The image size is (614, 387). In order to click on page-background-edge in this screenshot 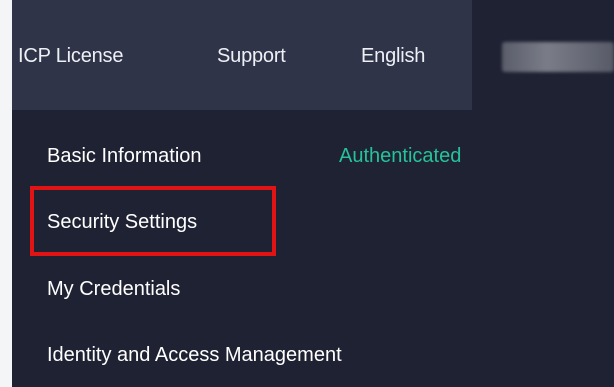, I will do `click(6, 193)`.